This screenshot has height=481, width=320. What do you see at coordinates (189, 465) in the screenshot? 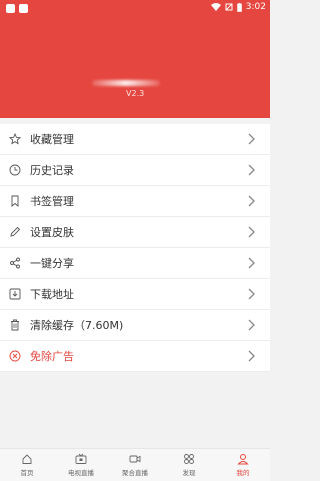
I see `tab-discover: 发现` at bounding box center [189, 465].